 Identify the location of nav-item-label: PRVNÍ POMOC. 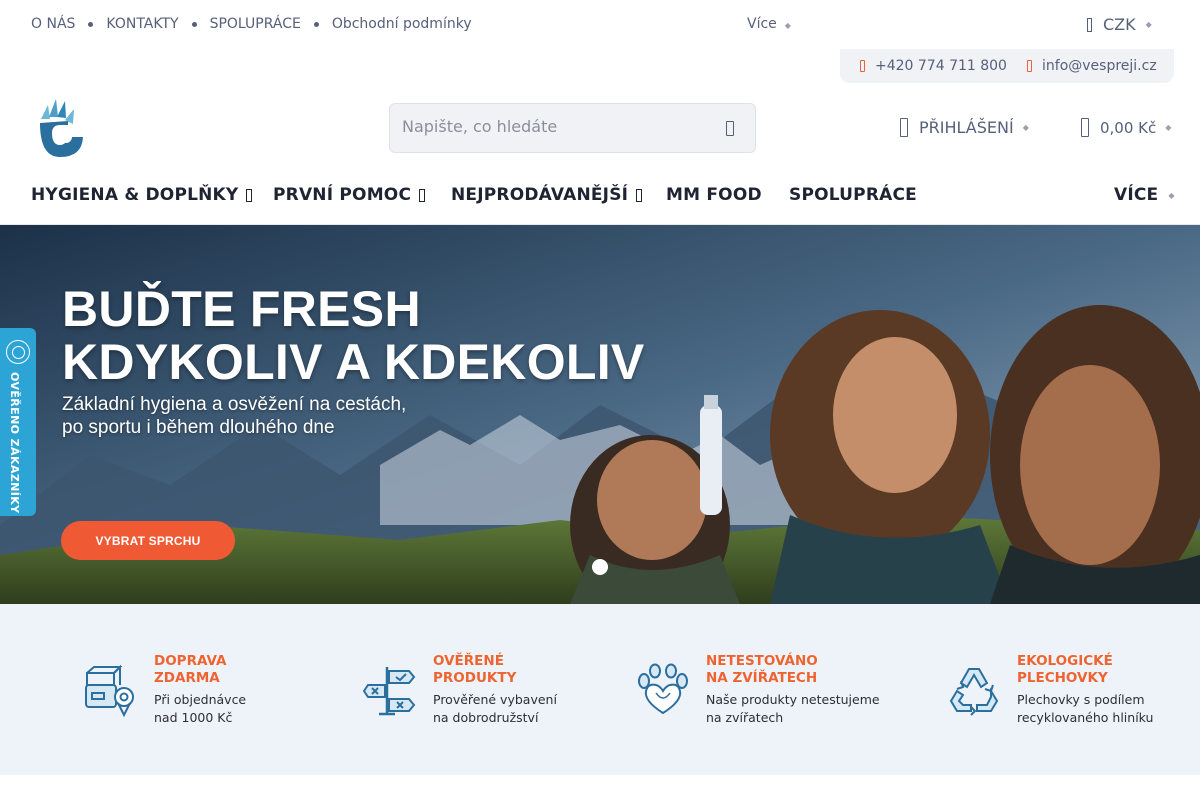
(342, 195).